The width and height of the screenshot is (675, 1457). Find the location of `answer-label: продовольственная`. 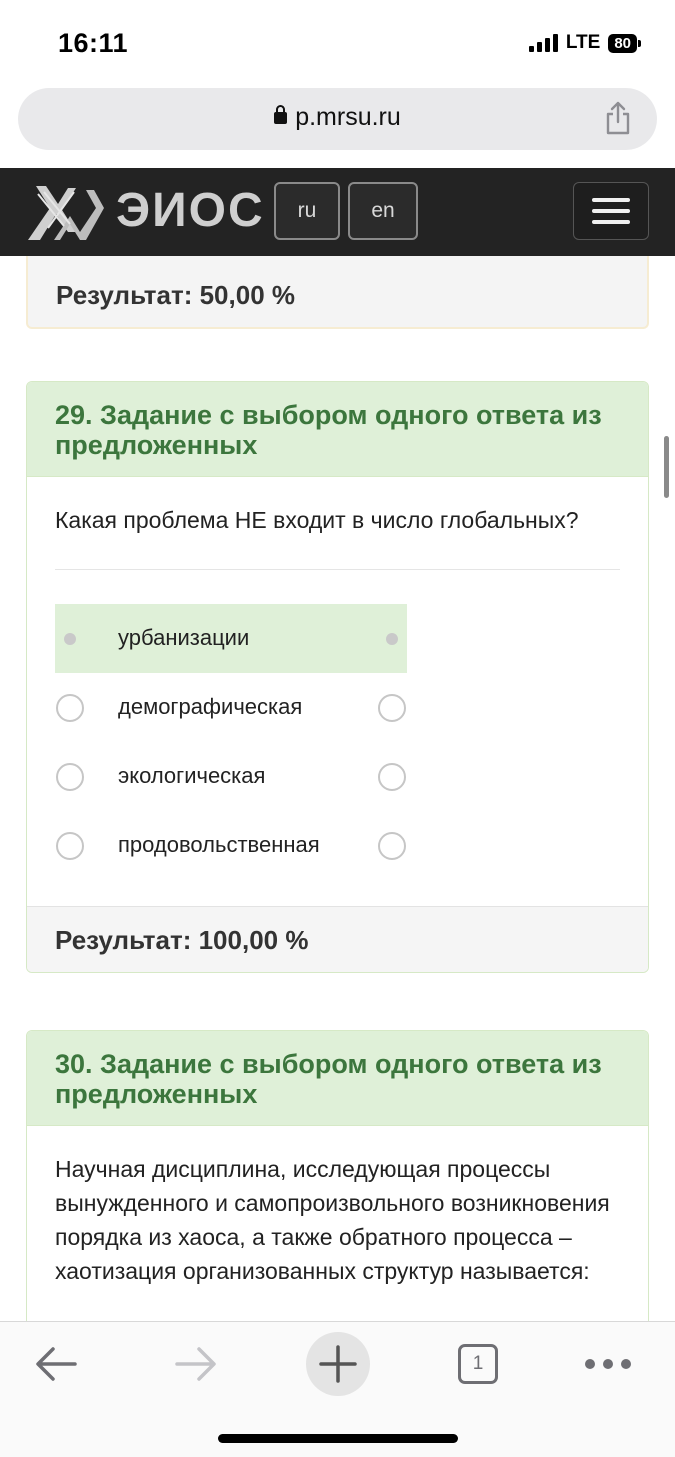

answer-label: продовольственная is located at coordinates (219, 844).